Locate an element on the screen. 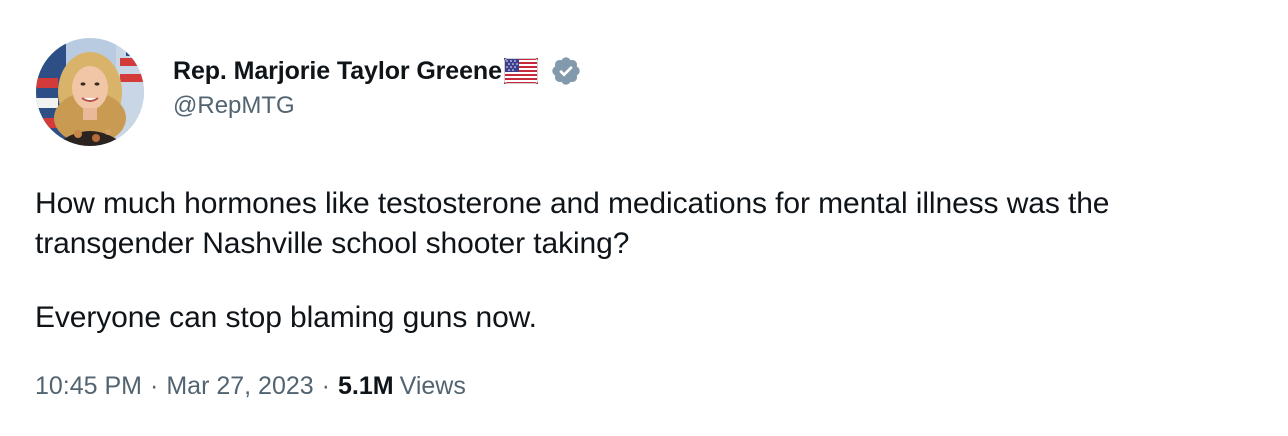 The height and width of the screenshot is (436, 1288). name-row: Rep. Marjorie Taylor Greene is located at coordinates (377, 71).